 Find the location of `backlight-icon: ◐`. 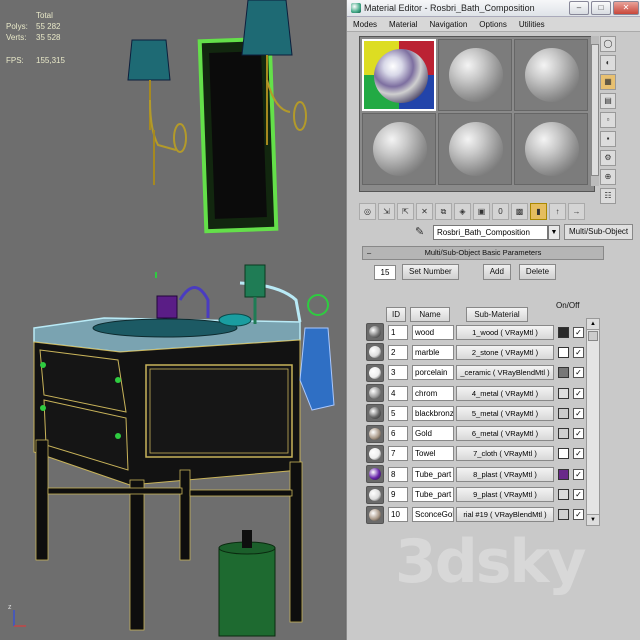

backlight-icon: ◐ is located at coordinates (608, 63).